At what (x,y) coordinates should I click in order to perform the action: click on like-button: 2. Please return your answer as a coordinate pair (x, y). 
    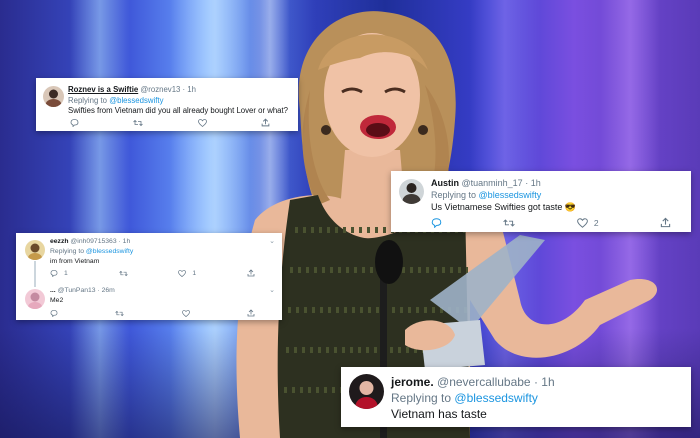
    Looking at the image, I should click on (587, 222).